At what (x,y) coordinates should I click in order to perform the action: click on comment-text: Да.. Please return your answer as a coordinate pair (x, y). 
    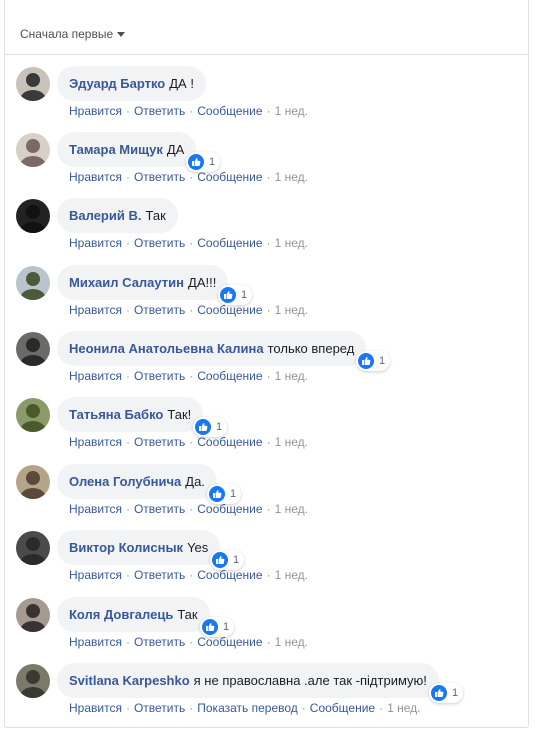
    Looking at the image, I should click on (195, 481).